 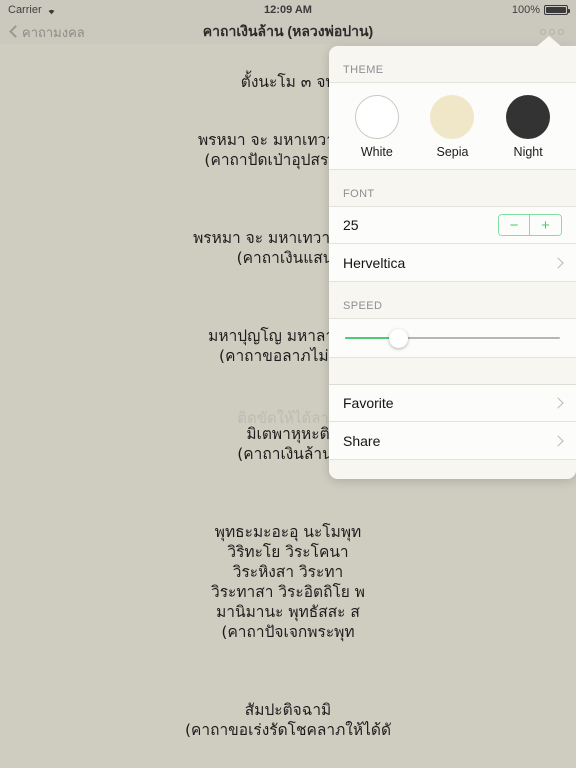 What do you see at coordinates (399, 338) in the screenshot?
I see `speed-slider-thumb` at bounding box center [399, 338].